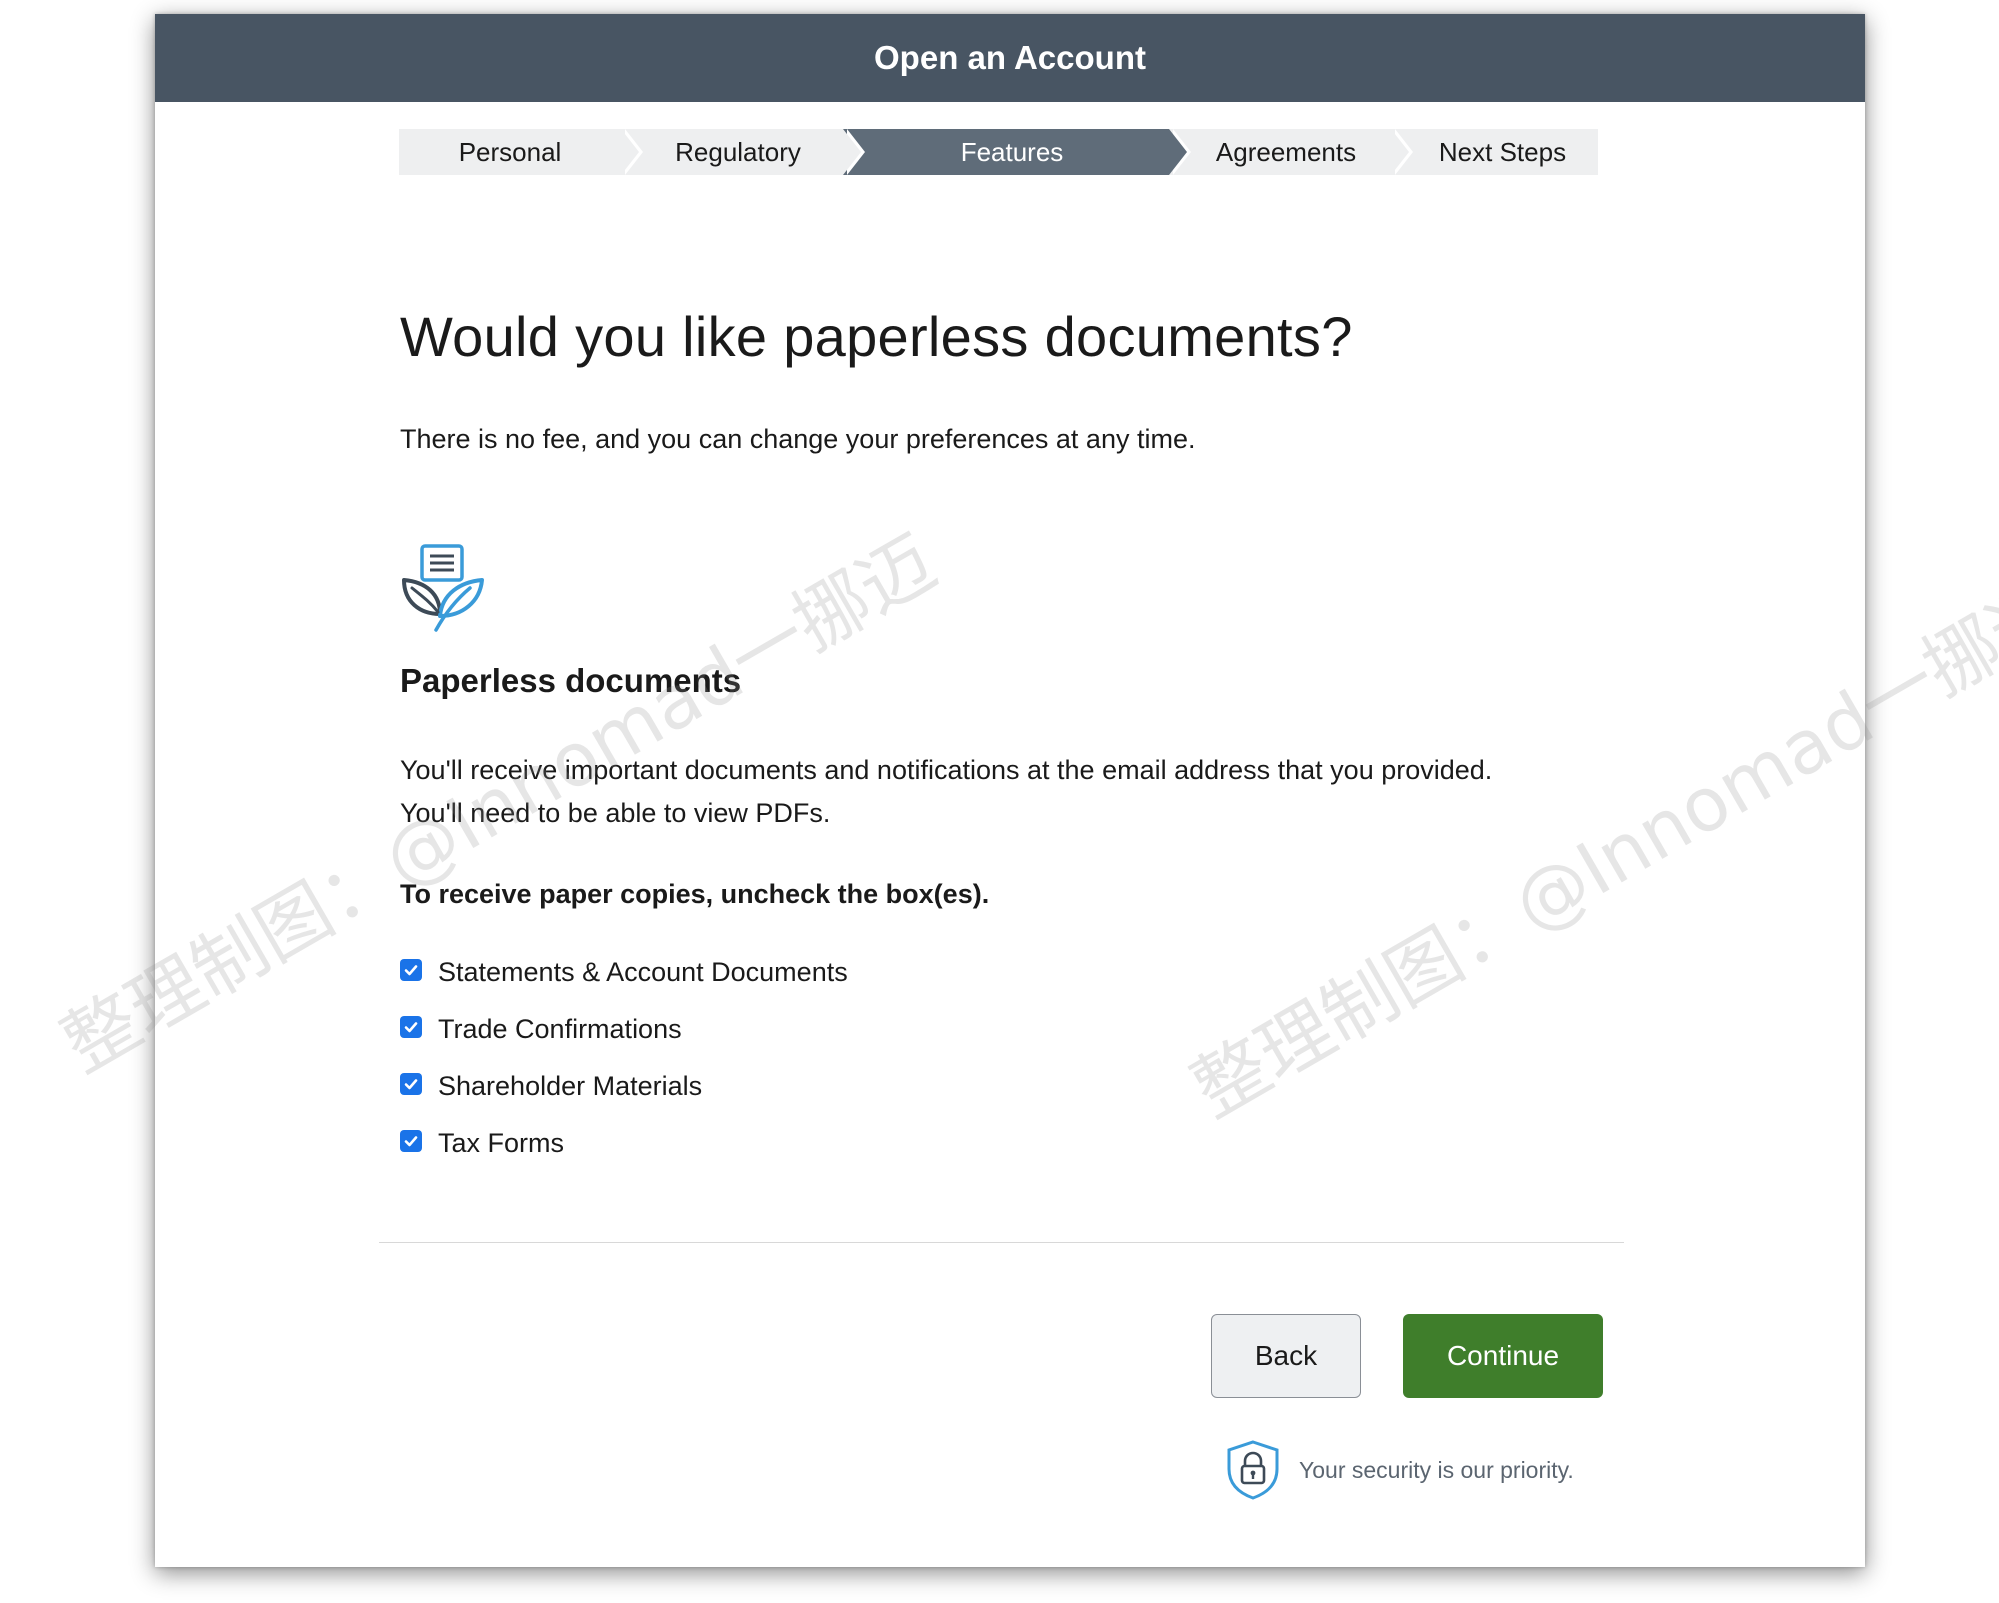 Image resolution: width=1999 pixels, height=1603 pixels. Describe the element at coordinates (571, 680) in the screenshot. I see `feature-title: Paperless documents` at that location.